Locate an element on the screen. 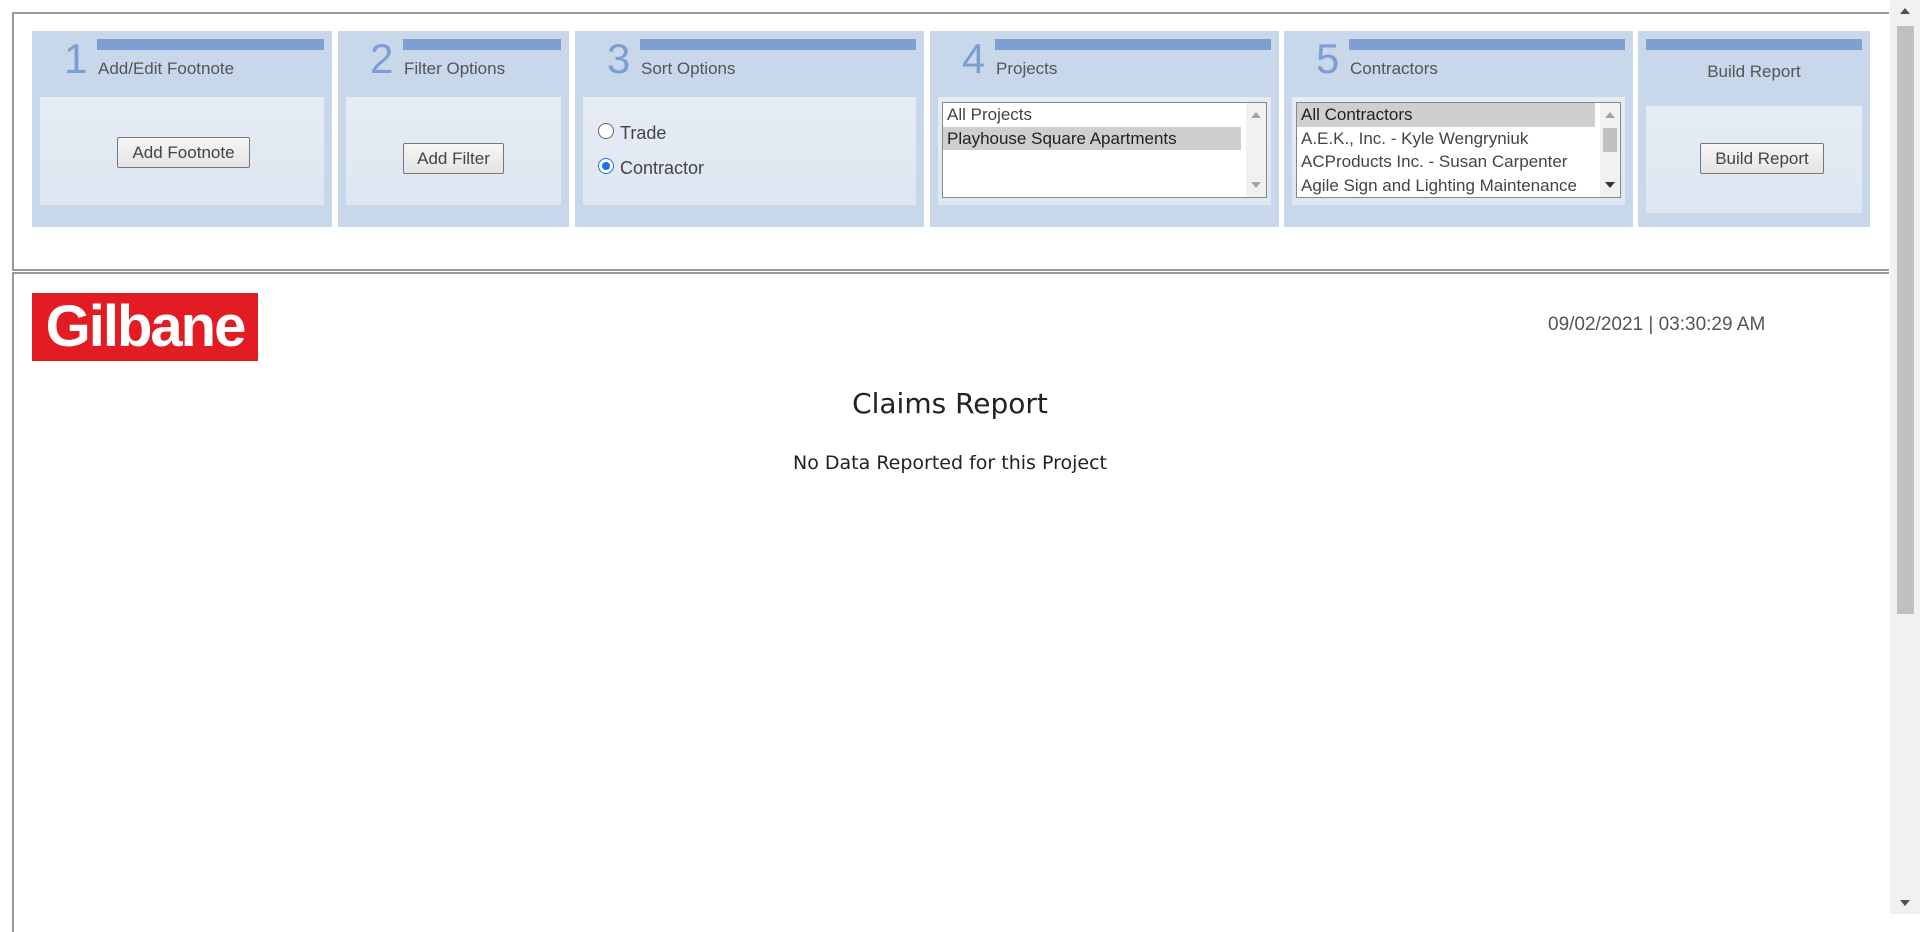 This screenshot has width=1920, height=932. project-option: All Projects is located at coordinates (1104, 115).